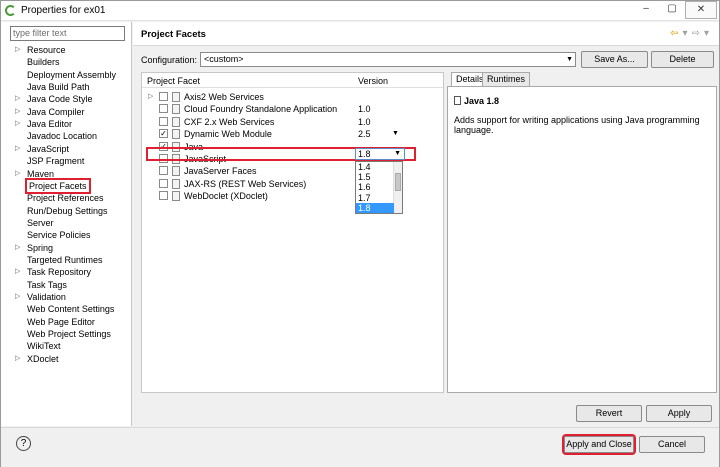  Describe the element at coordinates (292, 122) in the screenshot. I see `facet-row: CXF 2.x Web Services 1.0` at that location.